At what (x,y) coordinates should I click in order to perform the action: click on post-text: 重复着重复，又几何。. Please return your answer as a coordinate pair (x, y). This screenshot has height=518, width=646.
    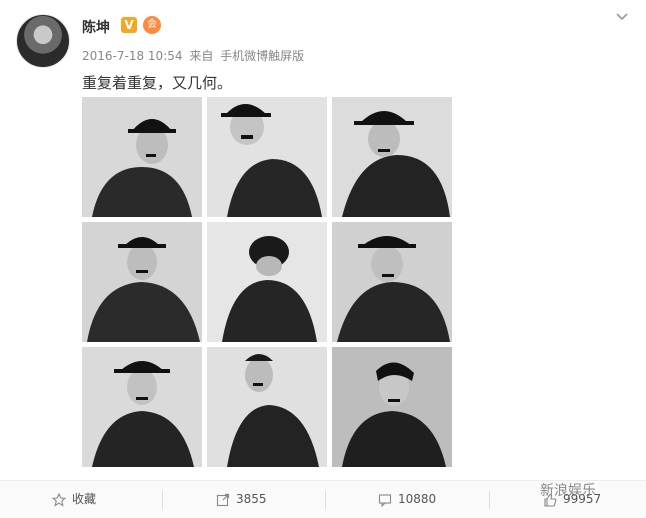
    Looking at the image, I should click on (157, 83).